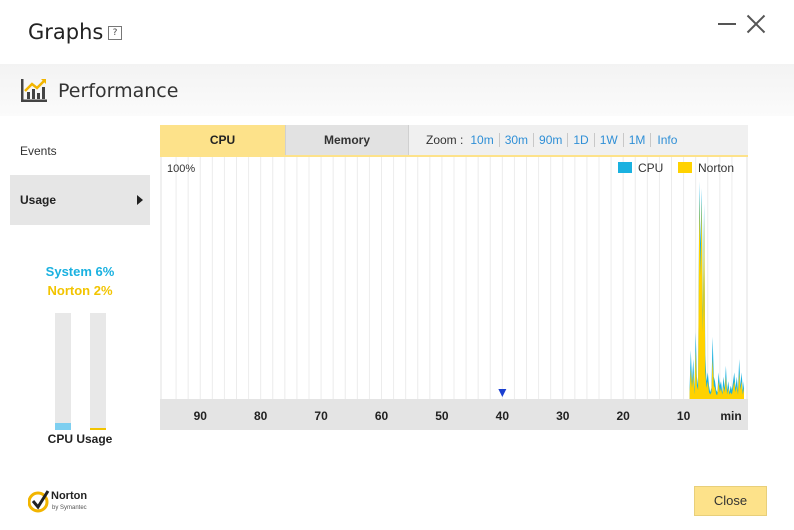  What do you see at coordinates (730, 416) in the screenshot?
I see `x-unit-label: min` at bounding box center [730, 416].